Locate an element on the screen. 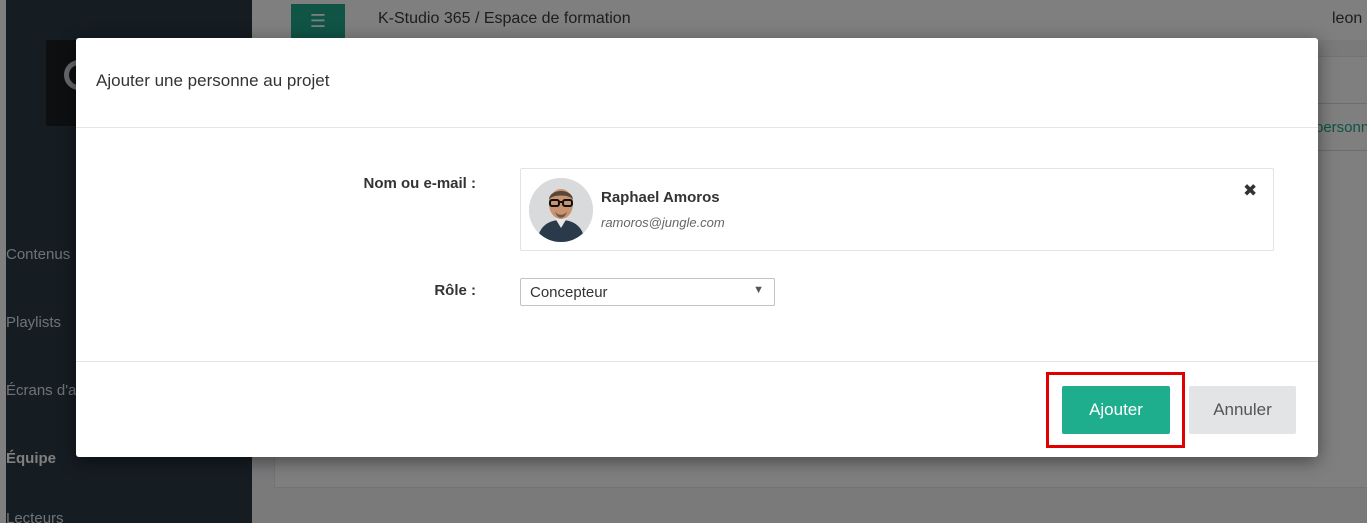 Image resolution: width=1367 pixels, height=527 pixels. person-name: Raphael Amoros is located at coordinates (660, 197).